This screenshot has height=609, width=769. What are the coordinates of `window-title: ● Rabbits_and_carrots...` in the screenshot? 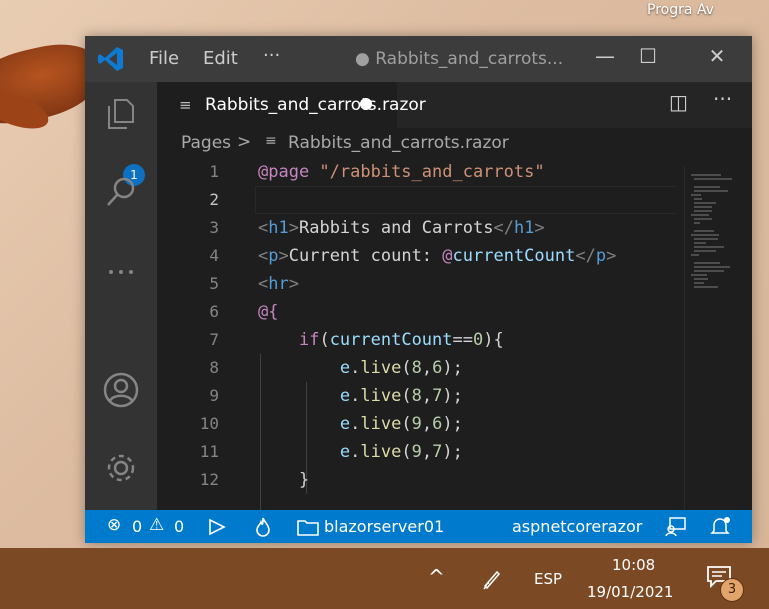 It's located at (459, 59).